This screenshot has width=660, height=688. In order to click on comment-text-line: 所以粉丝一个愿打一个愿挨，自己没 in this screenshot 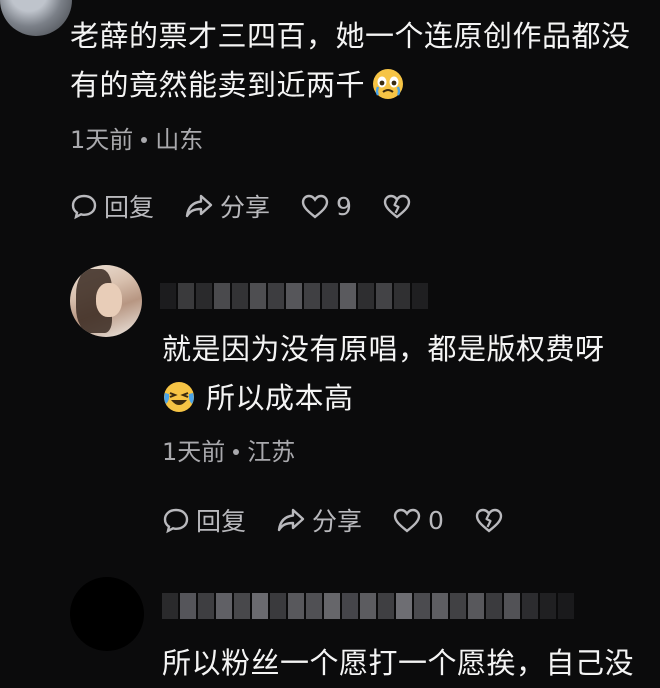, I will do `click(398, 663)`.